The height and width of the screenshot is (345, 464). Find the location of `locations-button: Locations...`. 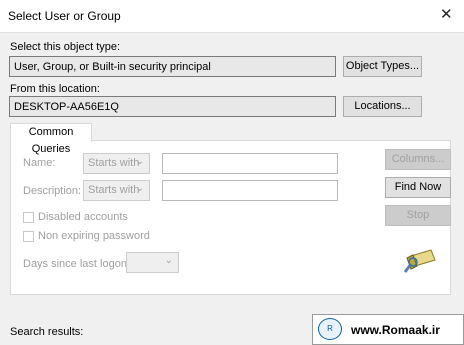

locations-button: Locations... is located at coordinates (382, 106).